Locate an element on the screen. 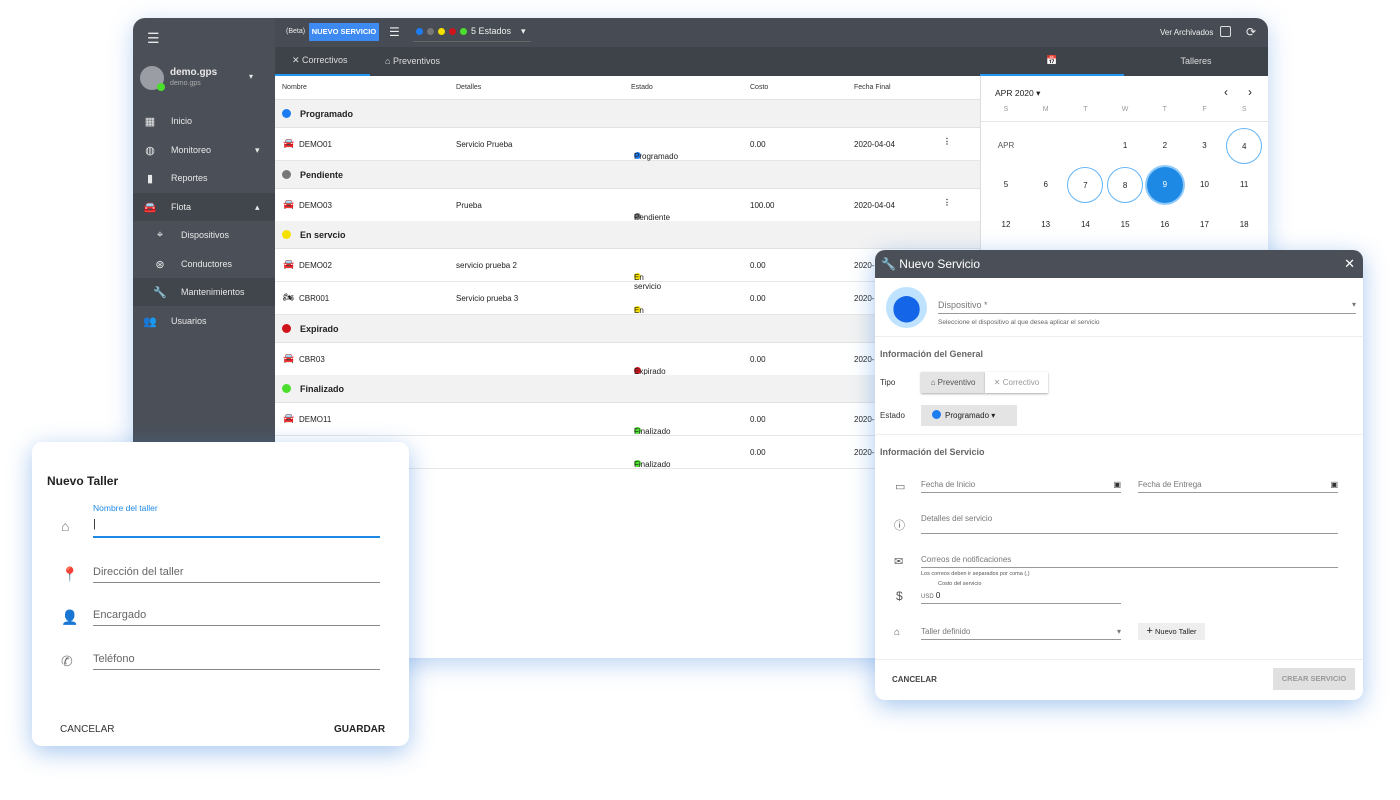 The height and width of the screenshot is (800, 1400). direccion-input: 📍 Dirección del taller is located at coordinates (220, 574).